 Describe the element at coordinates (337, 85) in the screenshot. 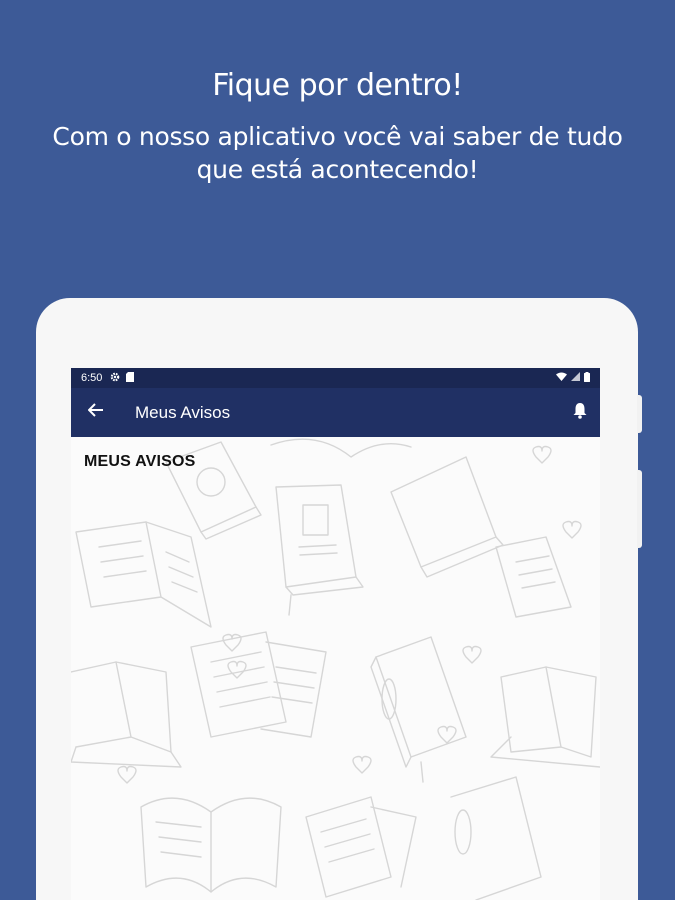

I see `promo-title: Fique por dentro!` at that location.